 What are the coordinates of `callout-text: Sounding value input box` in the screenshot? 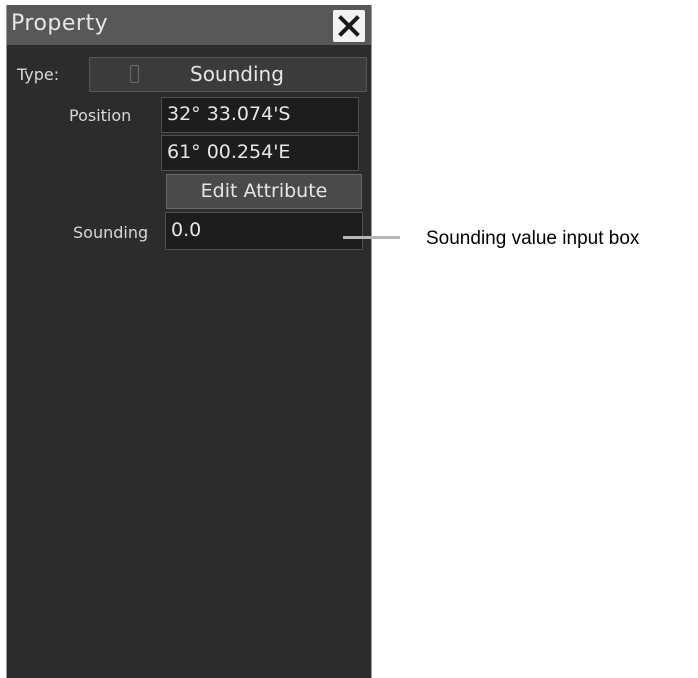 It's located at (533, 238).